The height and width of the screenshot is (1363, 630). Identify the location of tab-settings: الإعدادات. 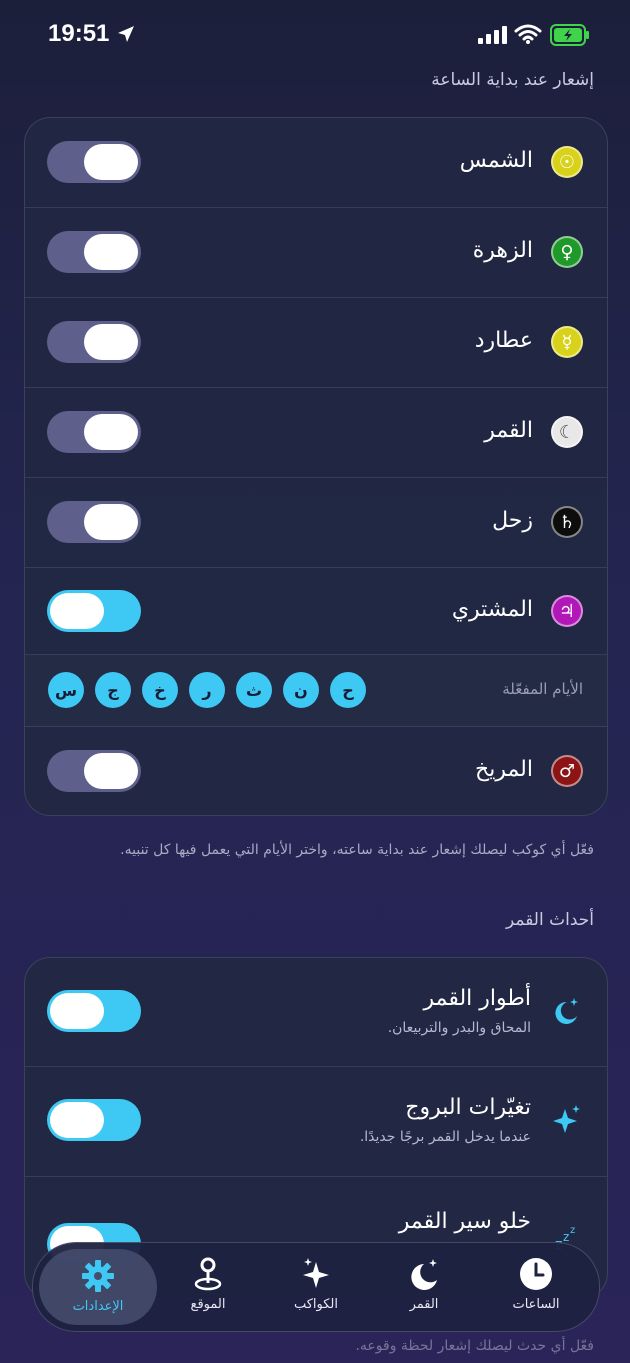
(98, 1287).